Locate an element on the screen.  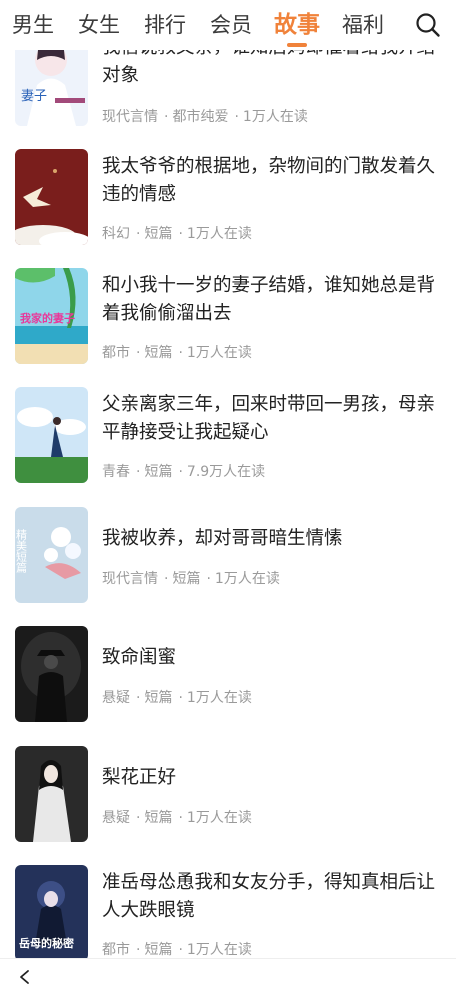
story-item: 我太爷爷的根据地，杂物间的门散发着久违的情感 科幻 · 短篇 · 1万人在读 is located at coordinates (228, 199).